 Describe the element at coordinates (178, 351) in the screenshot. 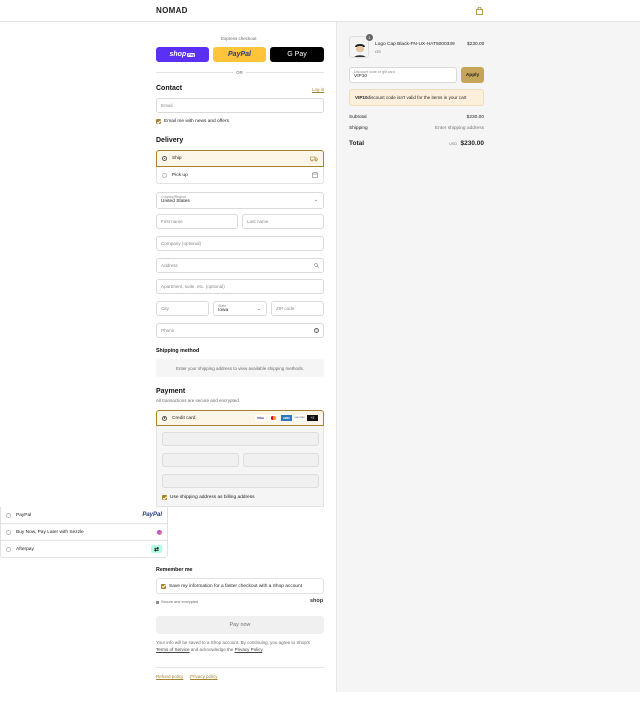

I see `shipping-method-heading: Shipping method` at that location.